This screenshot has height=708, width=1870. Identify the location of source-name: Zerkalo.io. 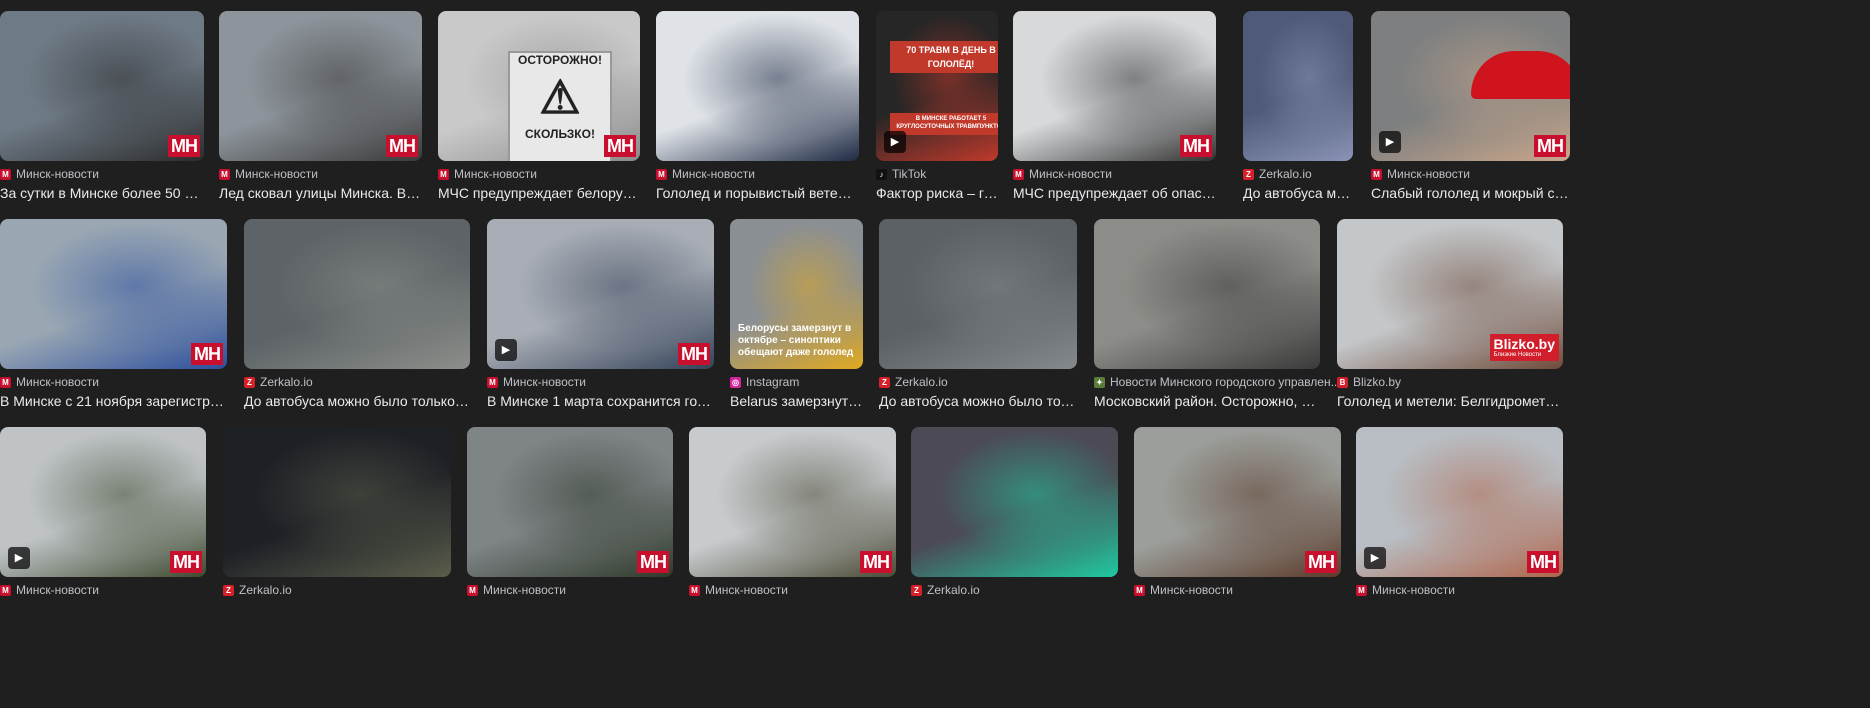
(953, 590).